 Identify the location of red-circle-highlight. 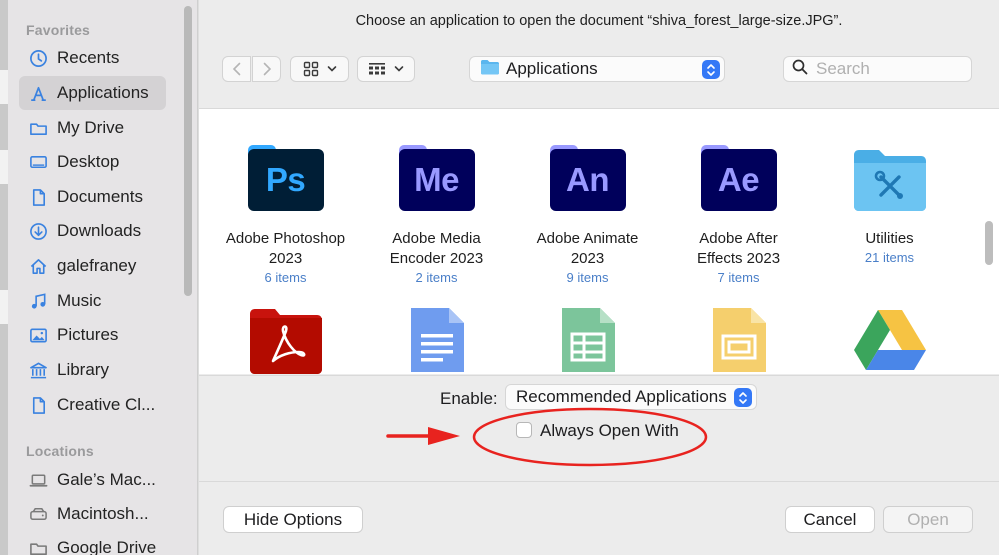
(590, 437).